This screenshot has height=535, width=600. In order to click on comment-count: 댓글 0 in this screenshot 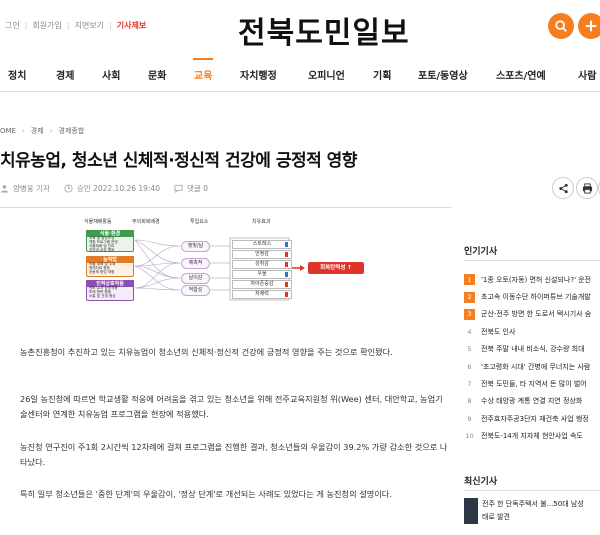, I will do `click(197, 188)`.